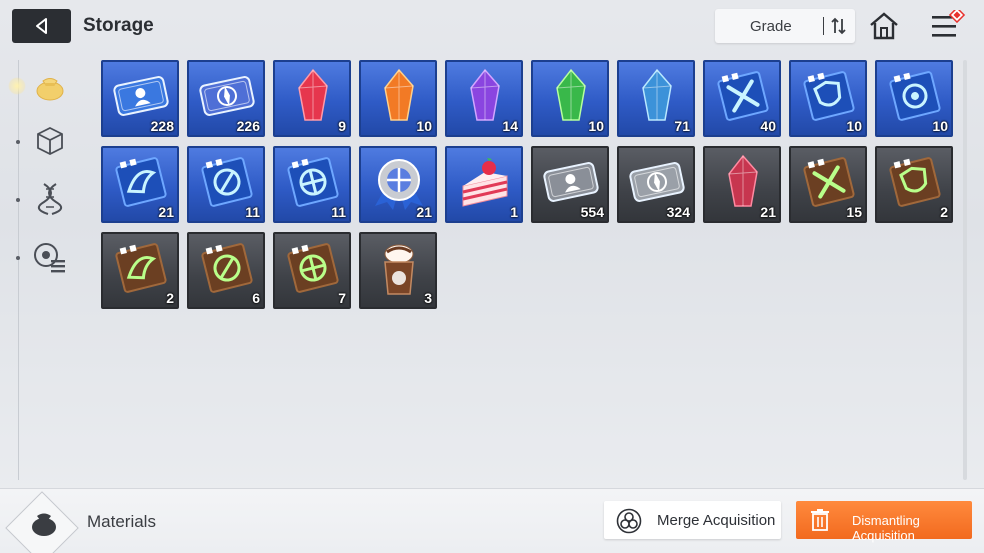 Image resolution: width=984 pixels, height=553 pixels. Describe the element at coordinates (50, 89) in the screenshot. I see `pouch-icon` at that location.